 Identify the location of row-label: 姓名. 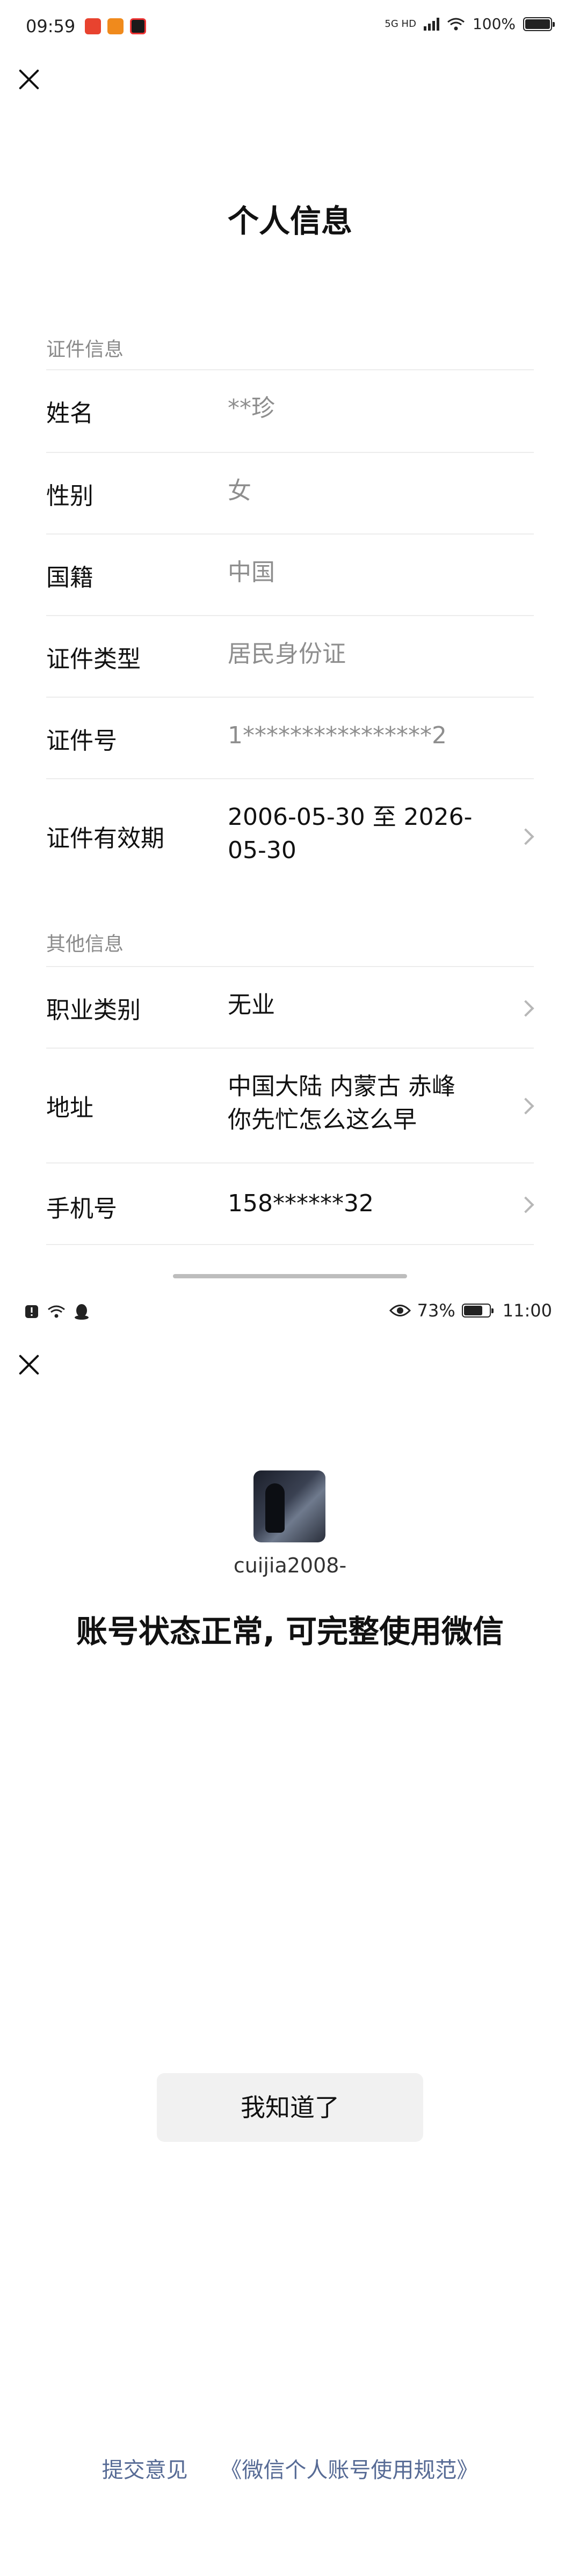
(70, 413).